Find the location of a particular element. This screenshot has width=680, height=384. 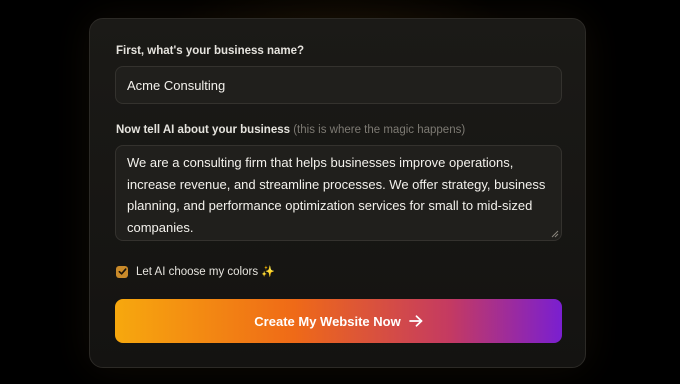

arrow-right-icon is located at coordinates (415, 321).